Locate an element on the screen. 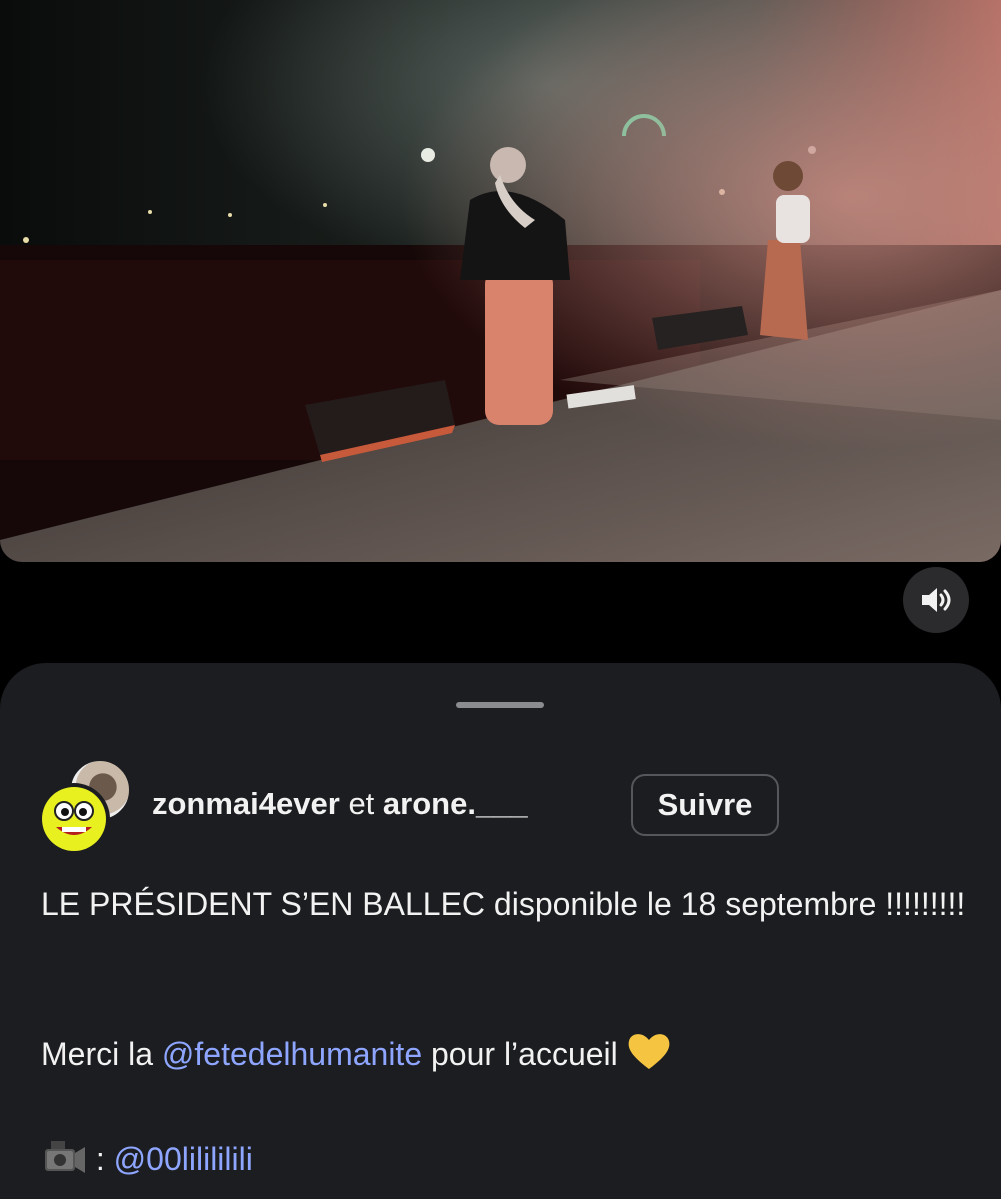  mute-toggle-button is located at coordinates (936, 600).